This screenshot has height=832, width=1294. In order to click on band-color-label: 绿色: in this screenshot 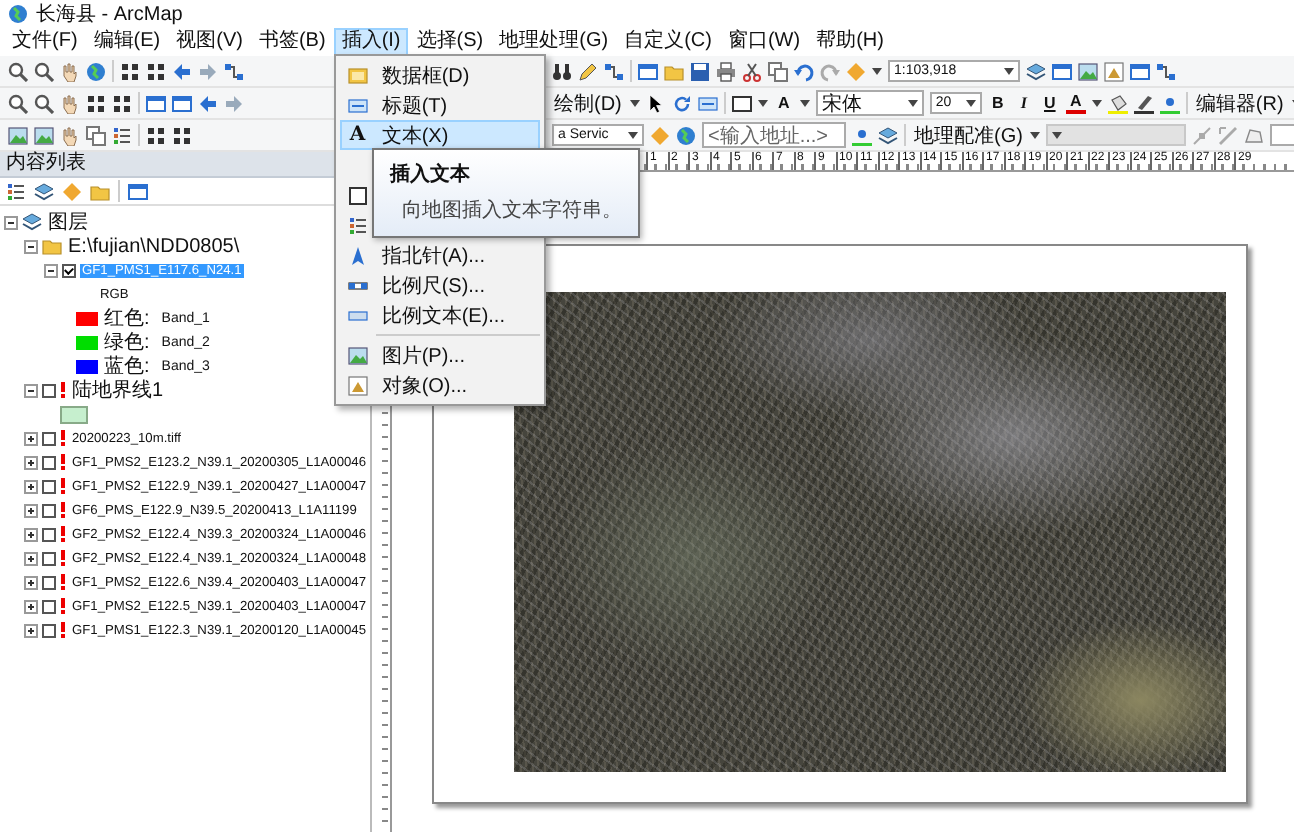, I will do `click(127, 342)`.